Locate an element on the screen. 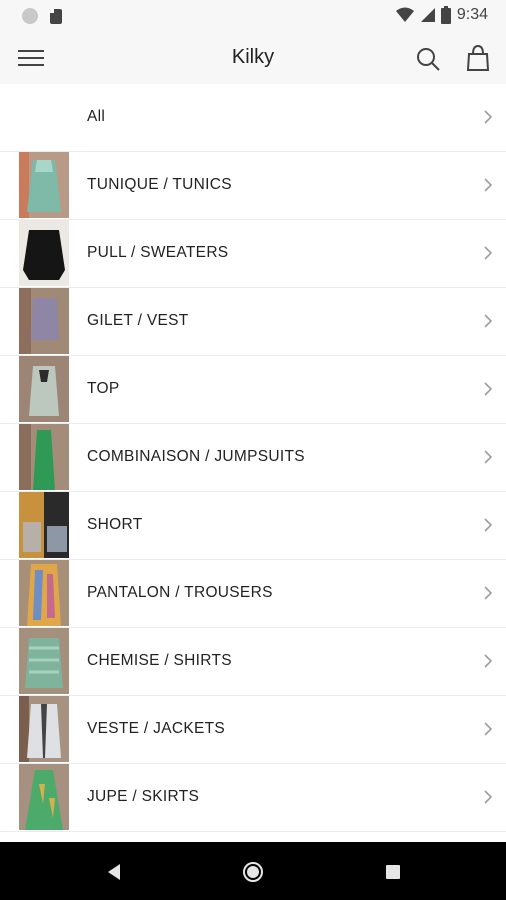 The width and height of the screenshot is (506, 900). category-label: SHORT is located at coordinates (115, 524).